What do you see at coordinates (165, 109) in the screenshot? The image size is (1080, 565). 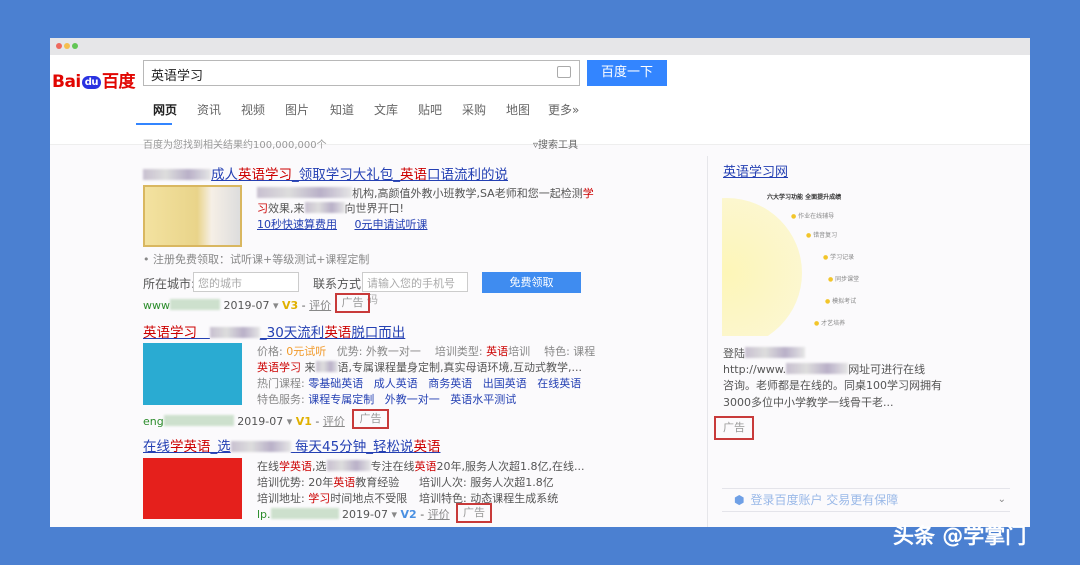 I see `tab-webpage: 网页` at bounding box center [165, 109].